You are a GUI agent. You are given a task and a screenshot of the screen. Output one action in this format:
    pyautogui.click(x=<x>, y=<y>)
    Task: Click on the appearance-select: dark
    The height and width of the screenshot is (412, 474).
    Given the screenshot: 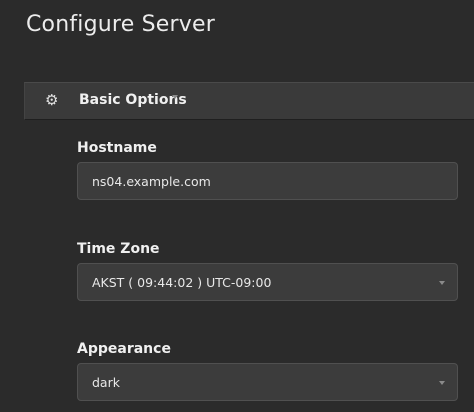 What is the action you would take?
    pyautogui.click(x=267, y=382)
    